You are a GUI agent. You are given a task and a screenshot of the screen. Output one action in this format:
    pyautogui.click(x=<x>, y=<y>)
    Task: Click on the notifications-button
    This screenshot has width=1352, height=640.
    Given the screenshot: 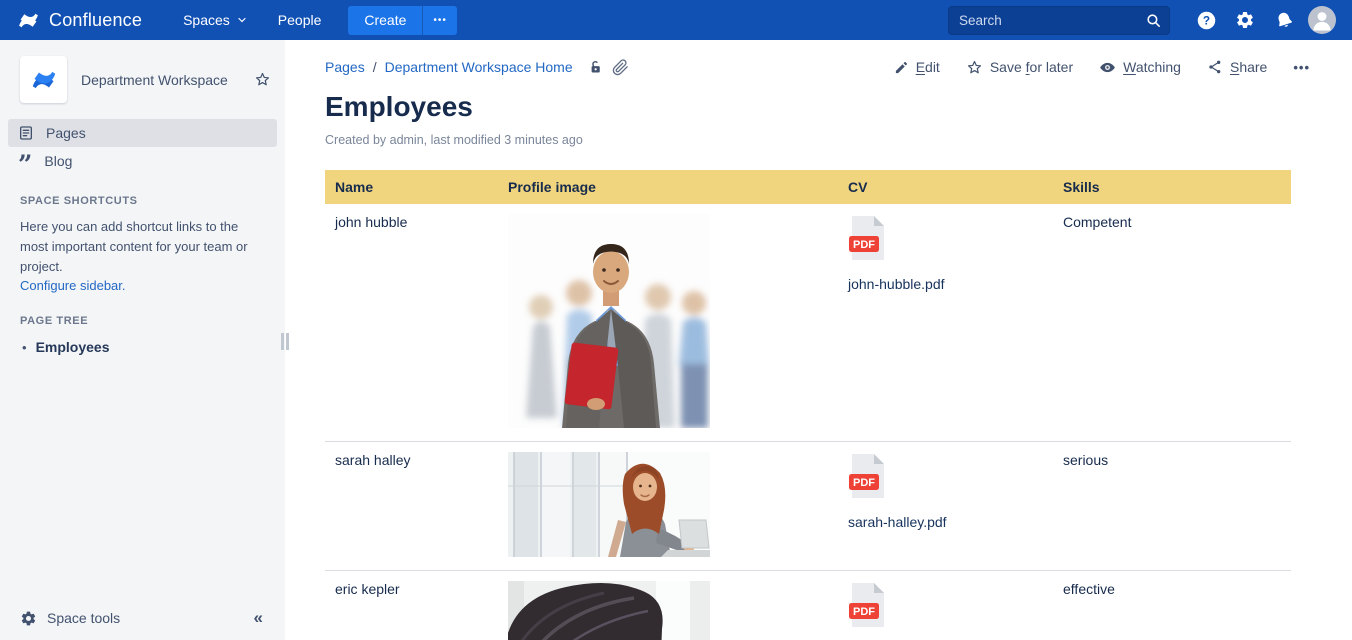 What is the action you would take?
    pyautogui.click(x=1284, y=20)
    